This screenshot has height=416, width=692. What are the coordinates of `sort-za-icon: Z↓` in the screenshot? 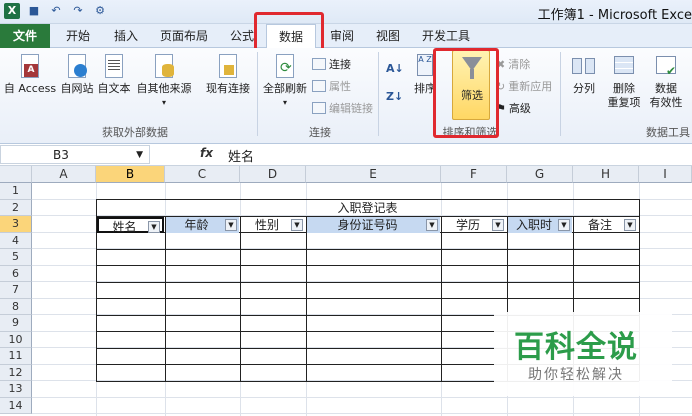 It's located at (394, 96).